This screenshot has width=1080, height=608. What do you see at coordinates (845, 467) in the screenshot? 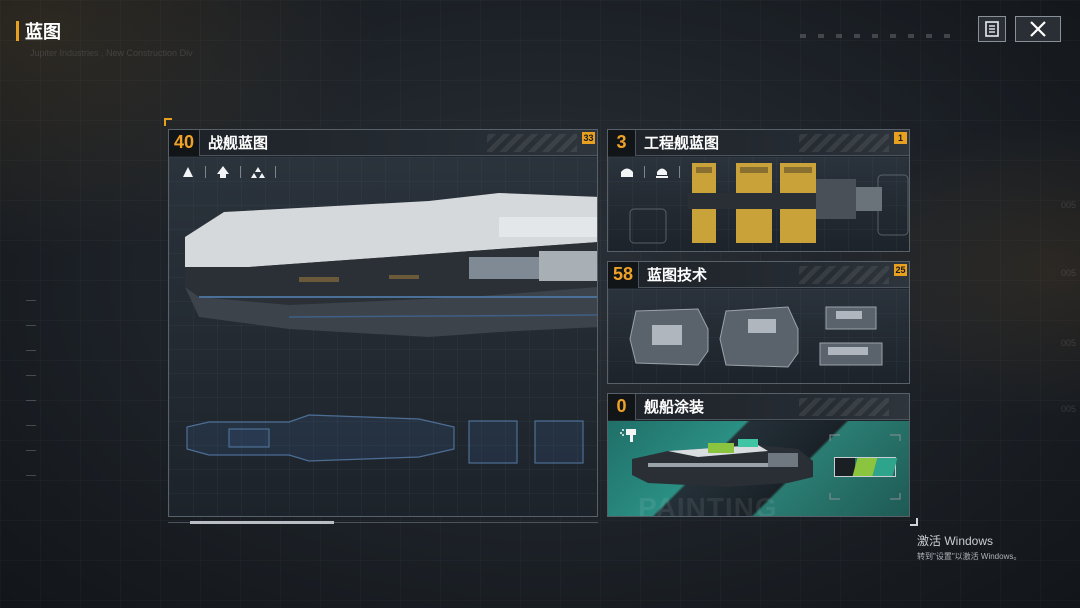
I see `paint-swatch-dark` at bounding box center [845, 467].